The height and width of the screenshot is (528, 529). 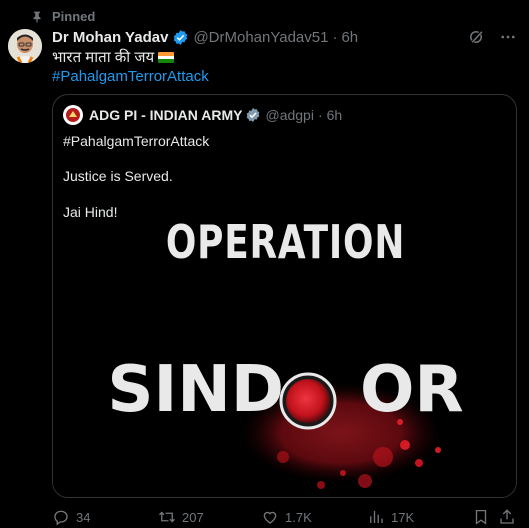 What do you see at coordinates (37, 17) in the screenshot?
I see `pin-icon` at bounding box center [37, 17].